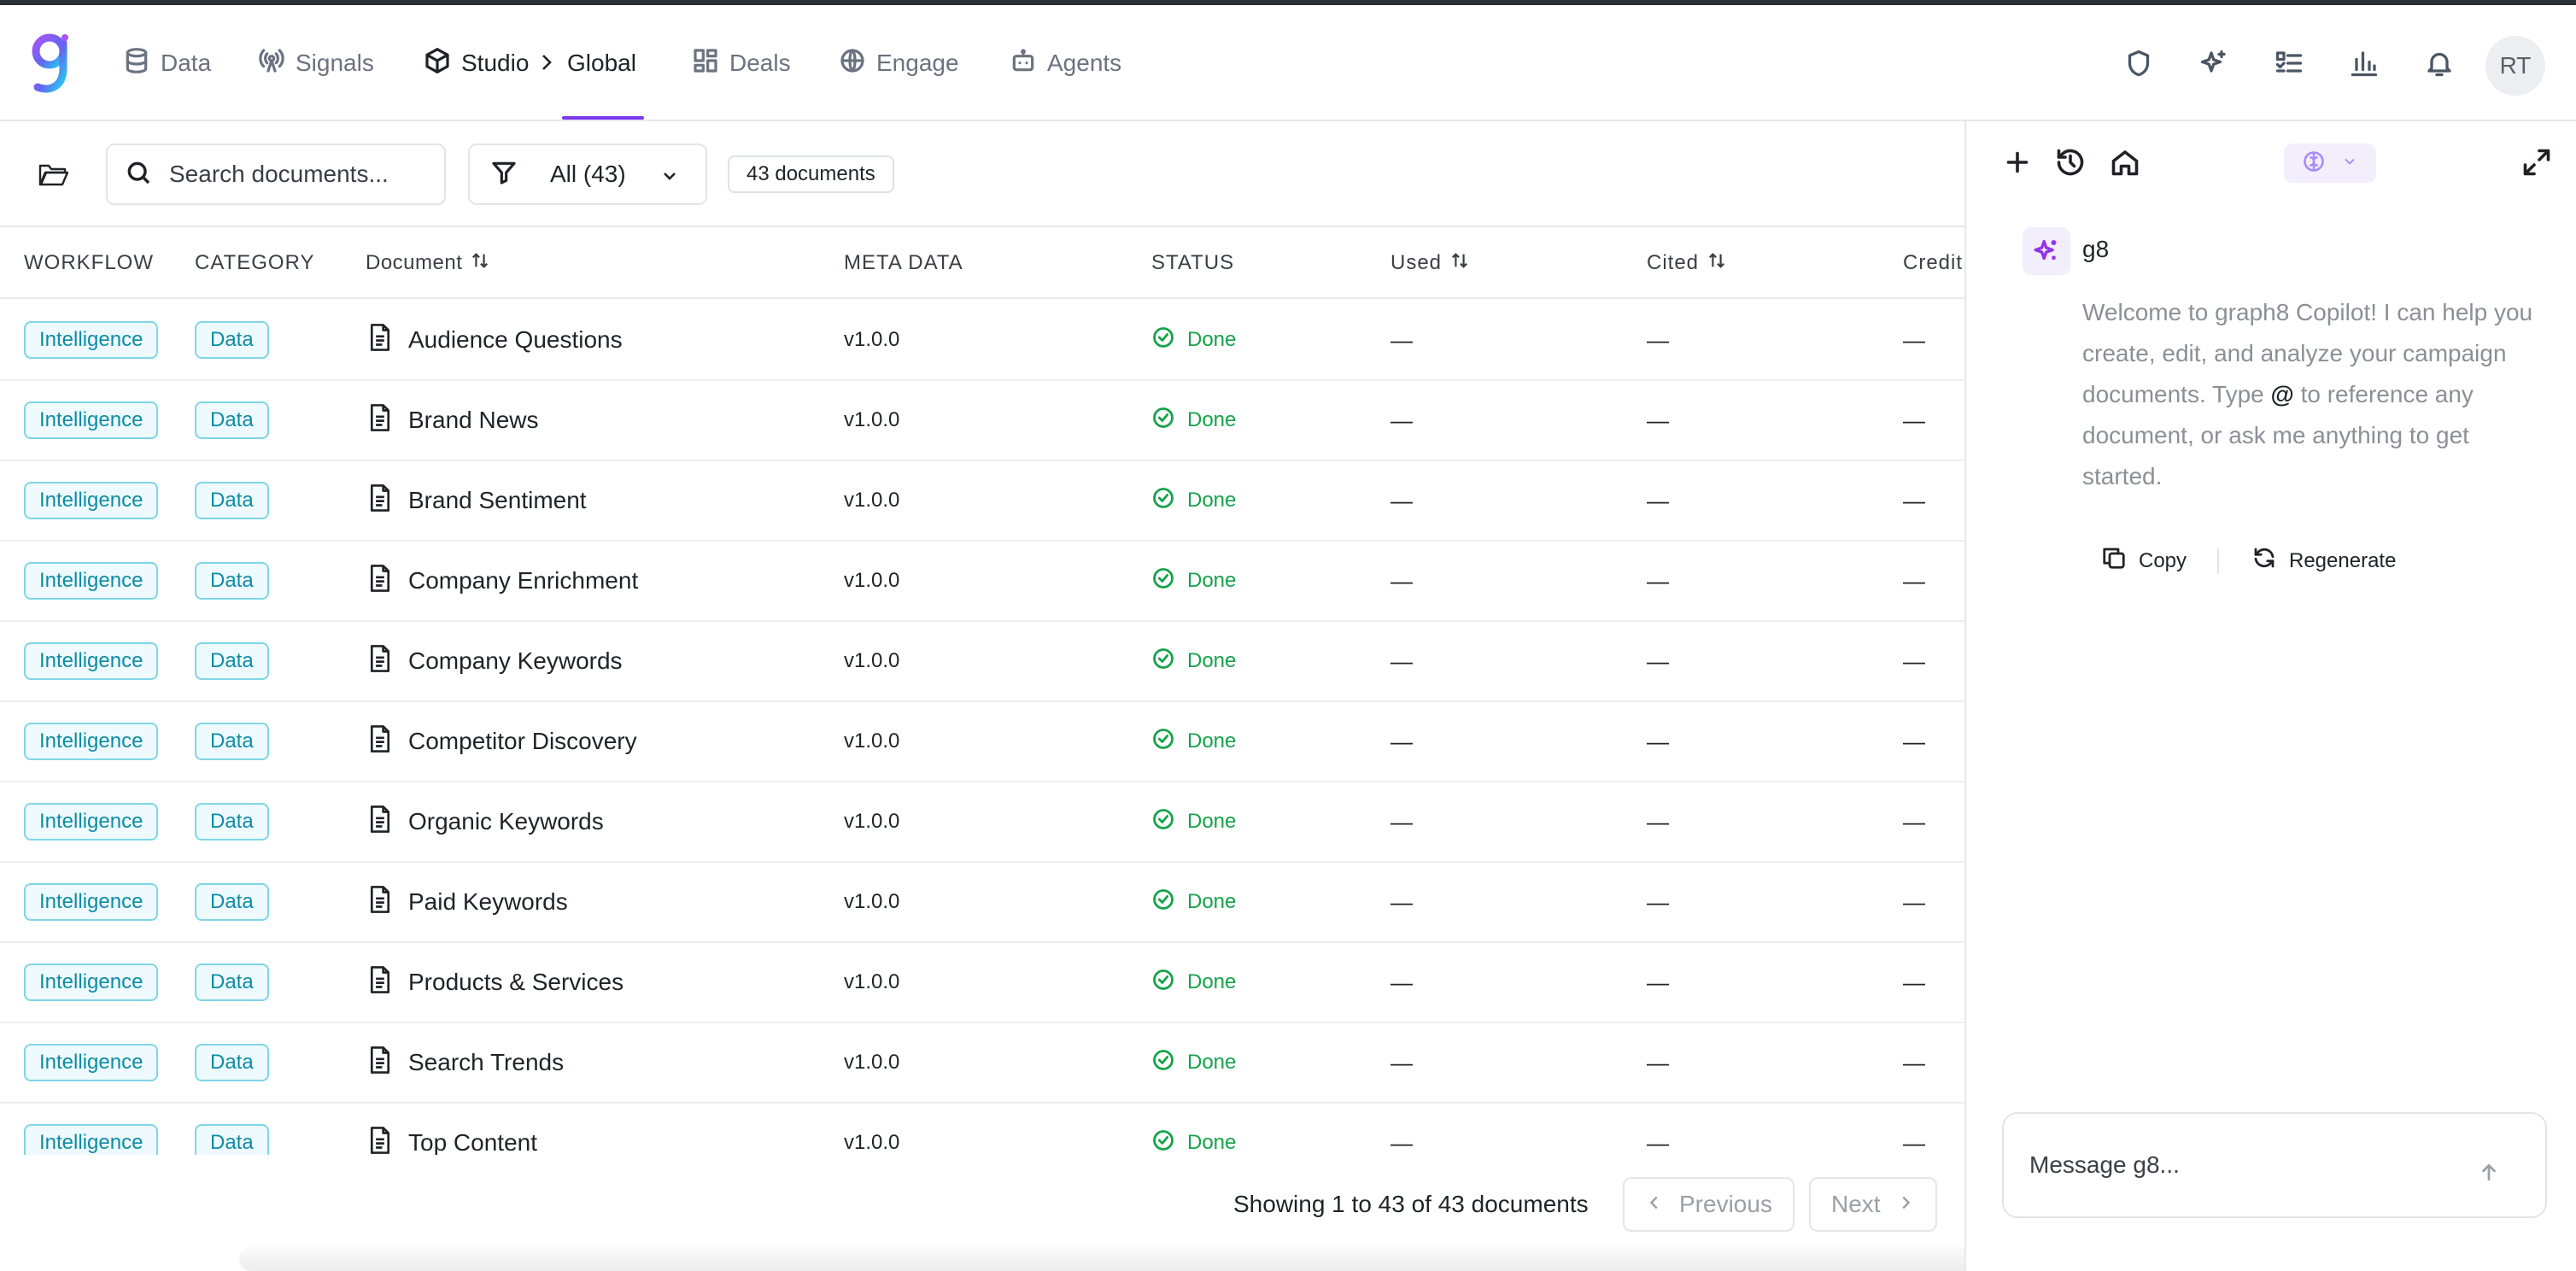 This screenshot has height=1271, width=2576. Describe the element at coordinates (2125, 162) in the screenshot. I see `home-icon` at that location.